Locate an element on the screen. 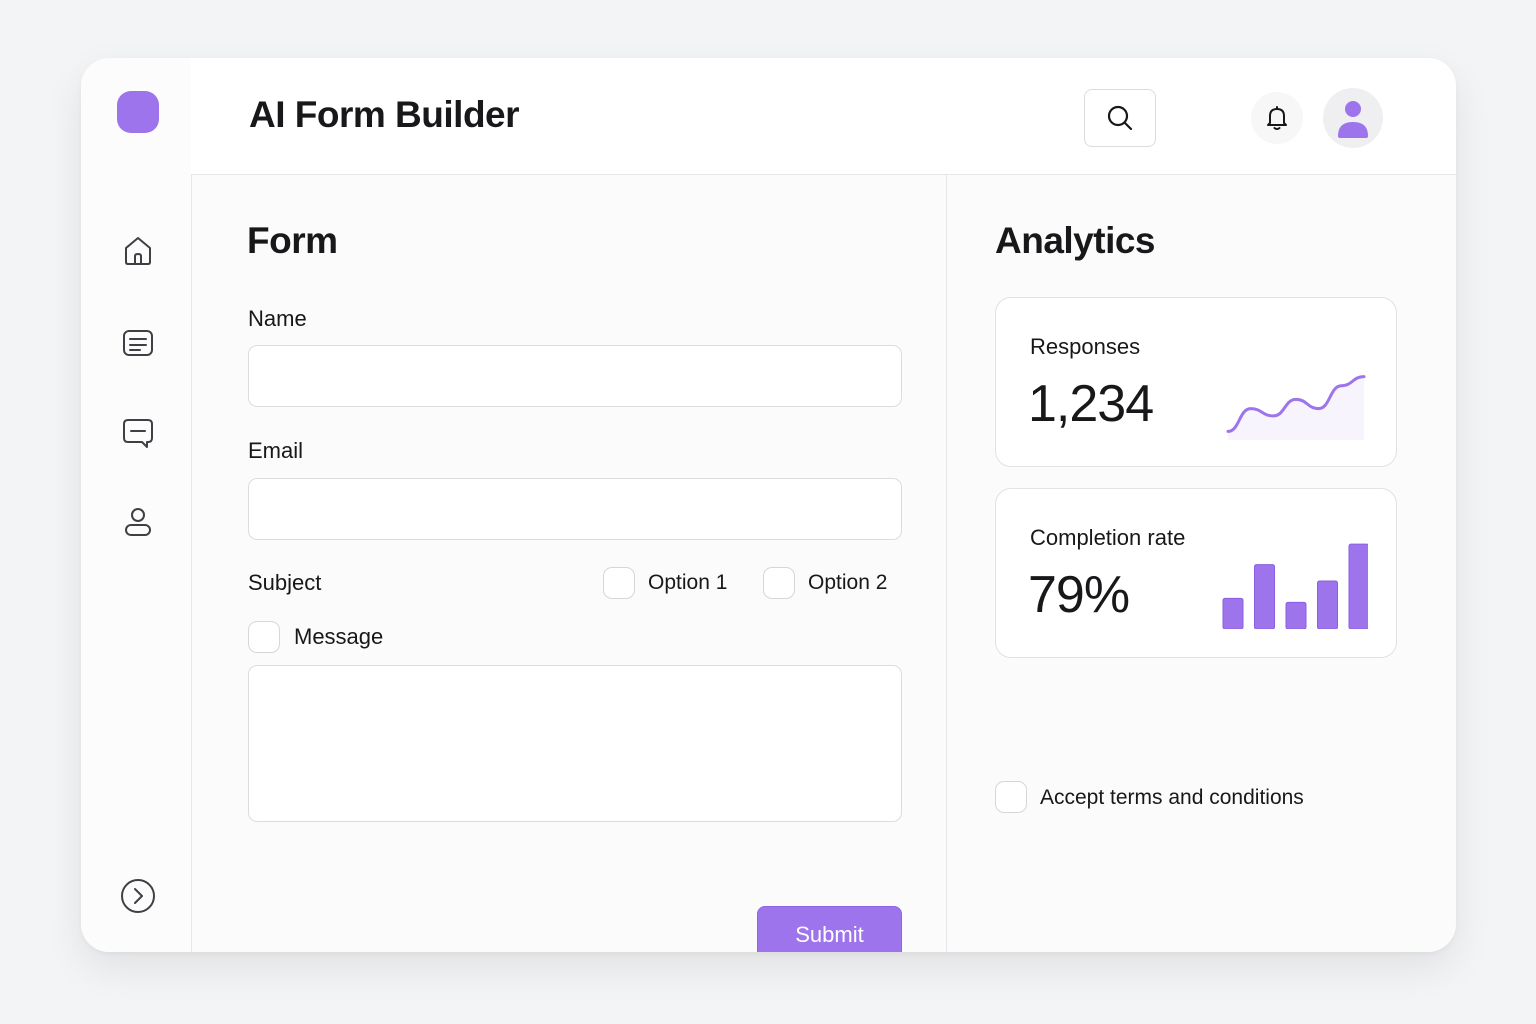 This screenshot has width=1536, height=1024. avatar-user-icon is located at coordinates (1353, 119).